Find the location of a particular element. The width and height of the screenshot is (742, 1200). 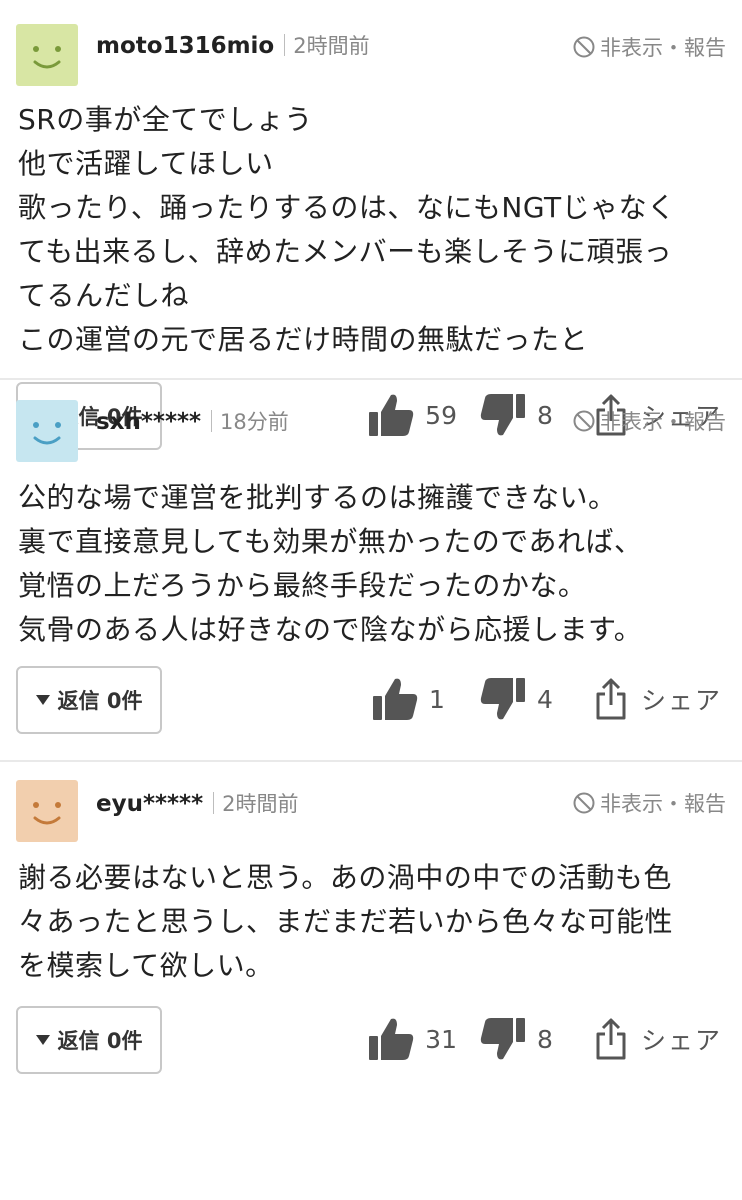

comment-line: 気骨のある人は好きなので陰ながら応援します。 is located at coordinates (330, 629).